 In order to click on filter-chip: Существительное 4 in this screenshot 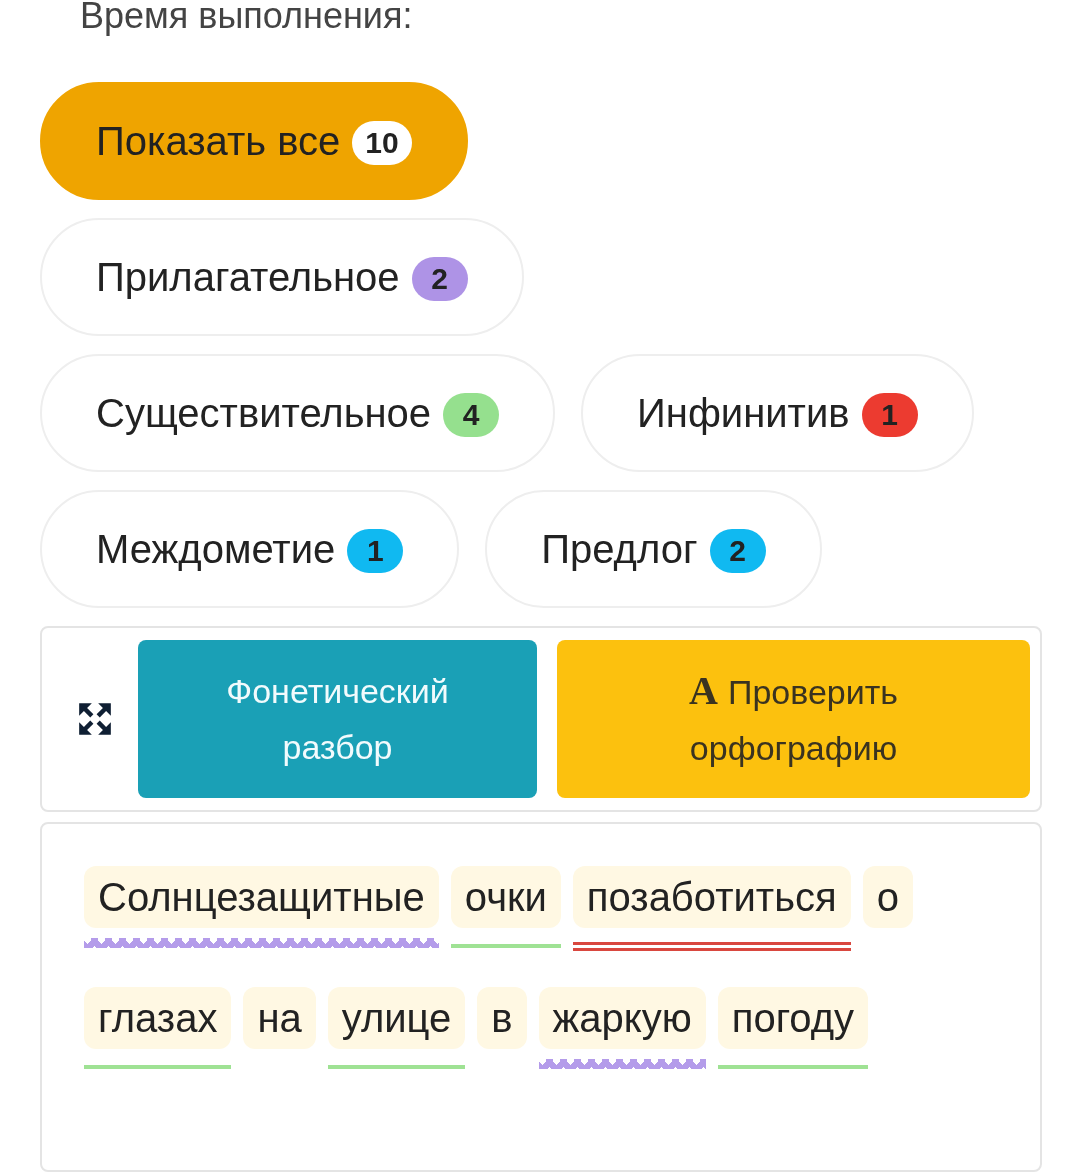, I will do `click(298, 413)`.